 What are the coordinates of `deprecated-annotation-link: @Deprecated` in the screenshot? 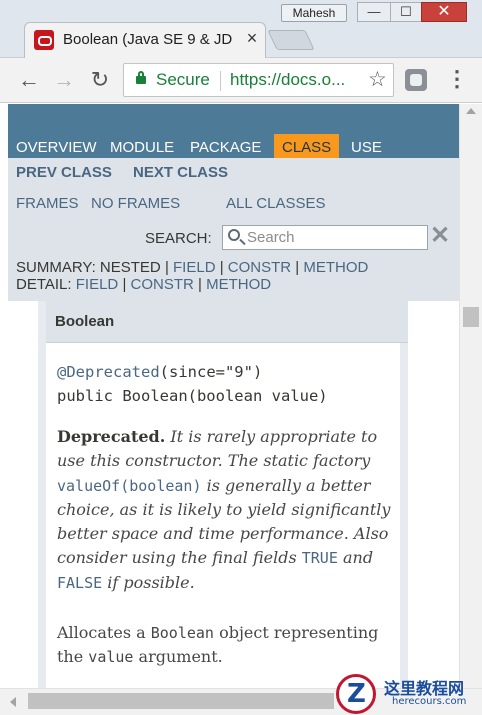 It's located at (108, 372).